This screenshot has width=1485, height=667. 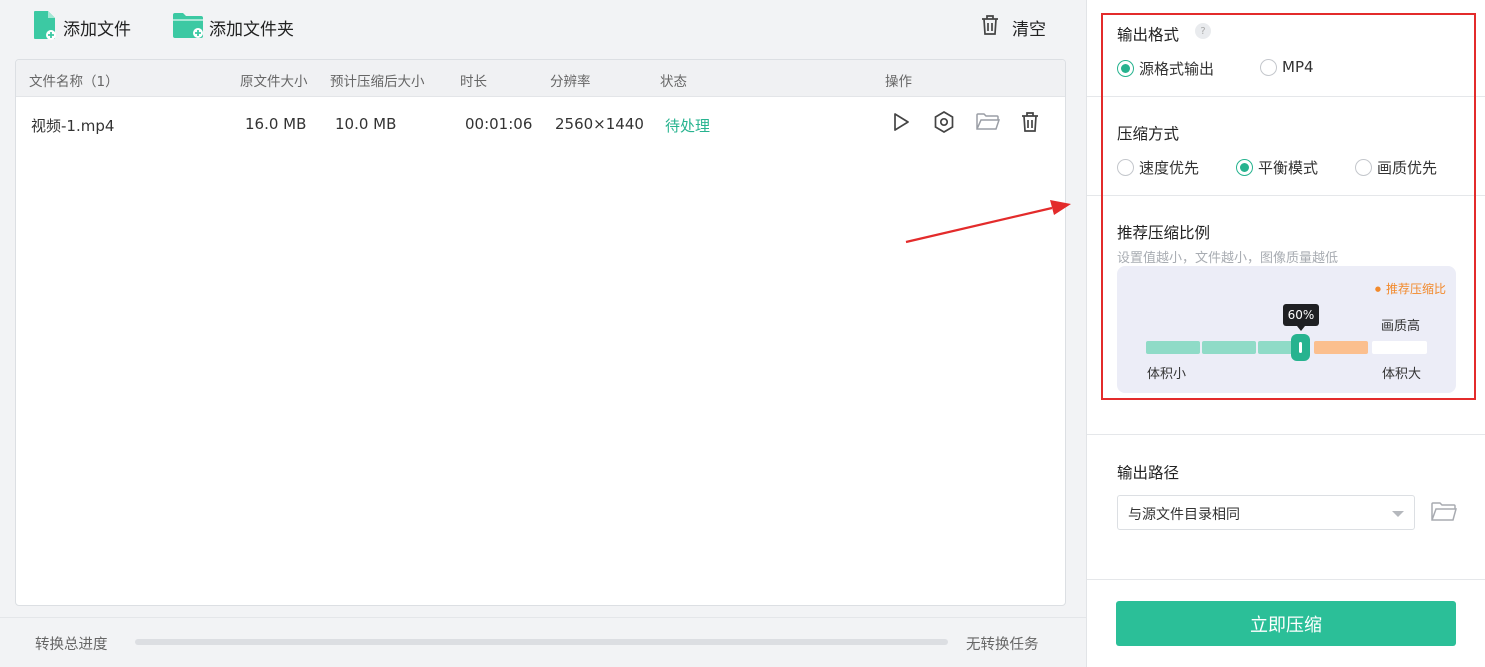 What do you see at coordinates (1167, 374) in the screenshot?
I see `size-small-label: 体积小` at bounding box center [1167, 374].